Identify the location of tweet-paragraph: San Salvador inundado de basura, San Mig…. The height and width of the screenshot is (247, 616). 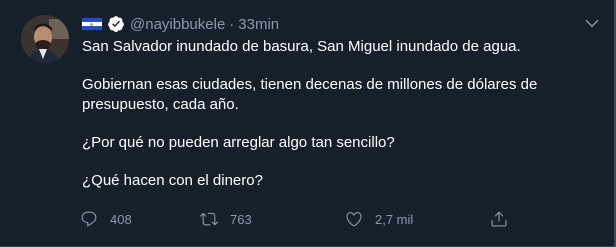
(301, 46).